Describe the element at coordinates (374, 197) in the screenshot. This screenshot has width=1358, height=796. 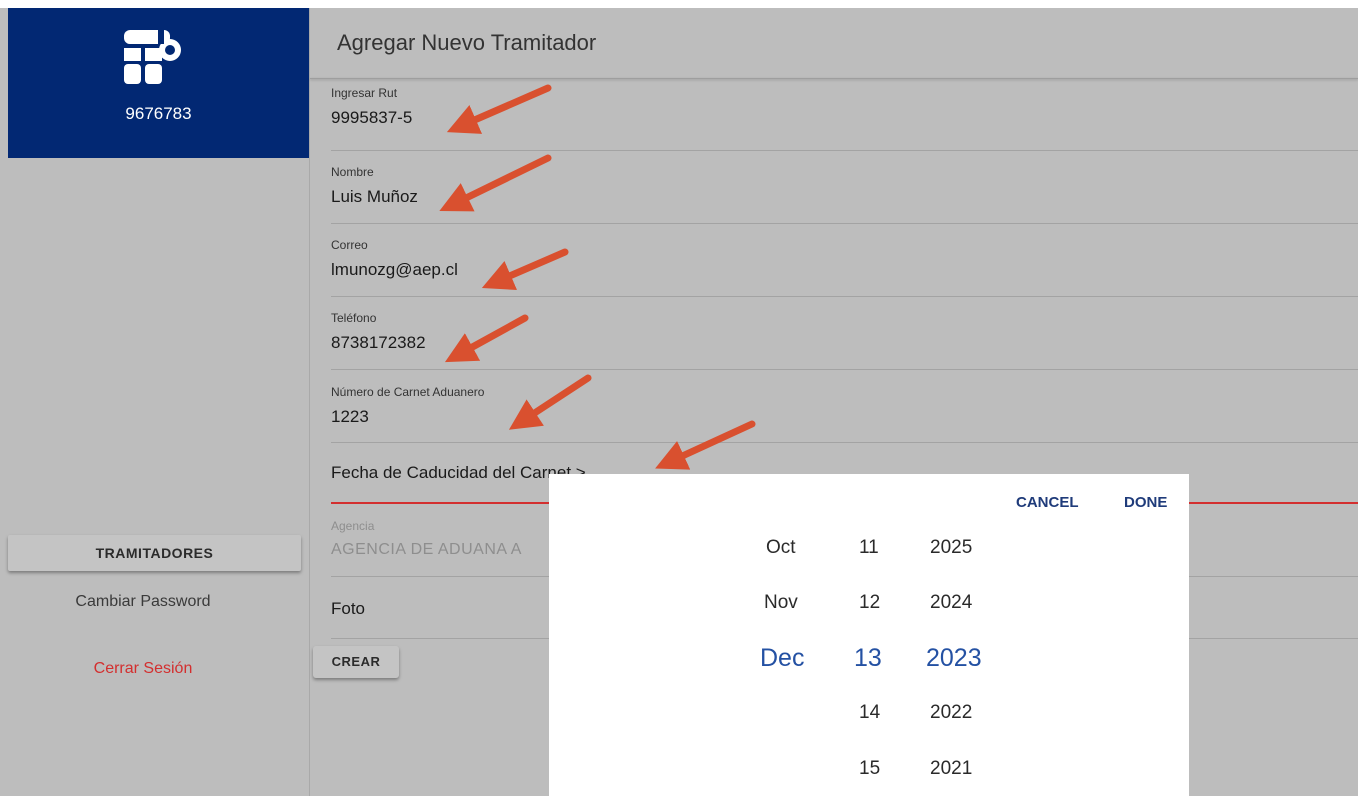
I see `nombre-input: Luis Muñoz` at that location.